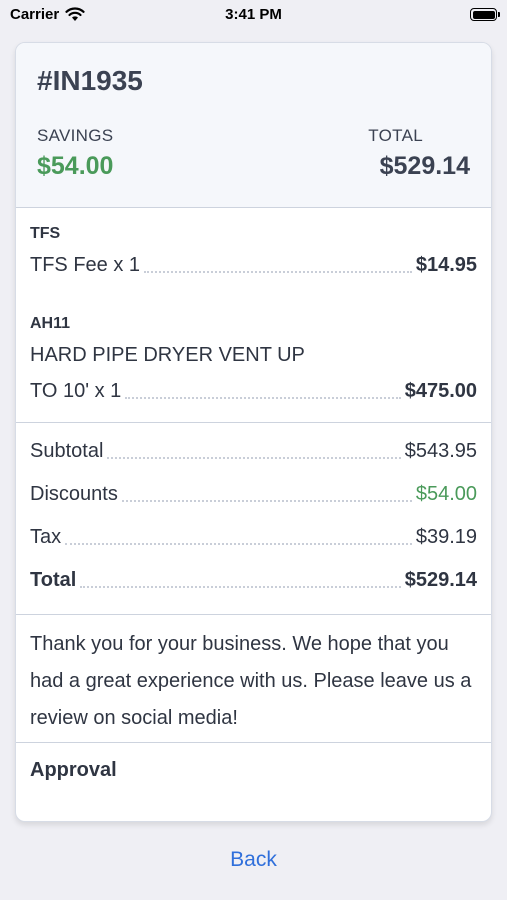  I want to click on clock: 3:41 PM, so click(253, 14).